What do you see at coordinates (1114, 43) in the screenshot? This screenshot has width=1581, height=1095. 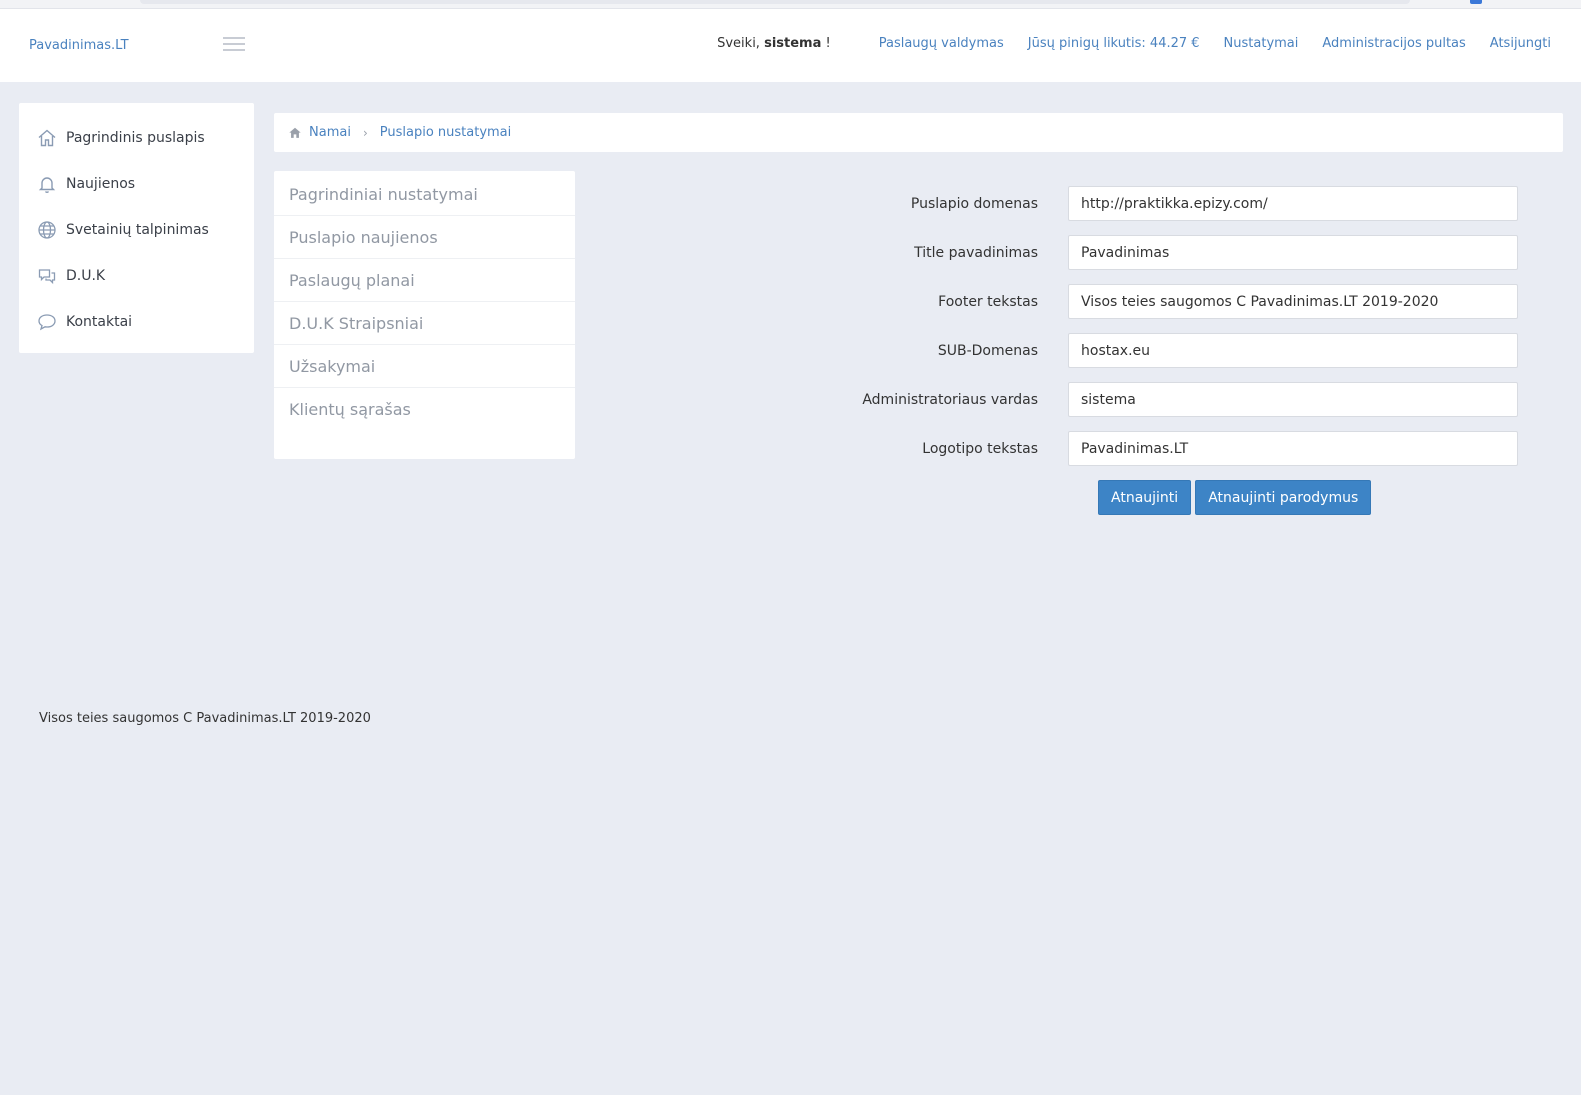 I see `nav-balance: Jūsų pinigų likutis: 44.27 €` at bounding box center [1114, 43].